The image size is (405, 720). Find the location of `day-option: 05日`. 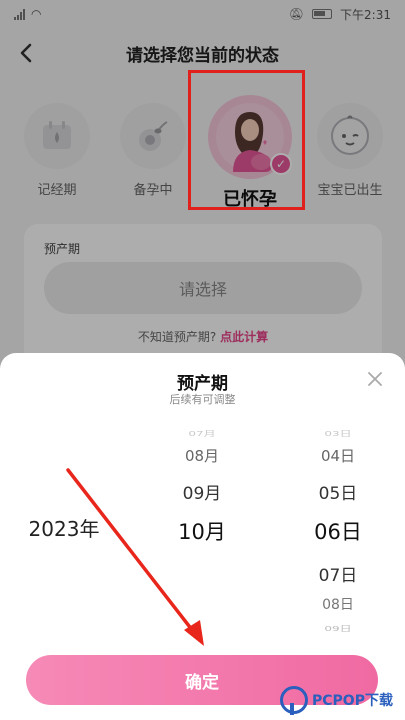

day-option: 05日 is located at coordinates (338, 491).